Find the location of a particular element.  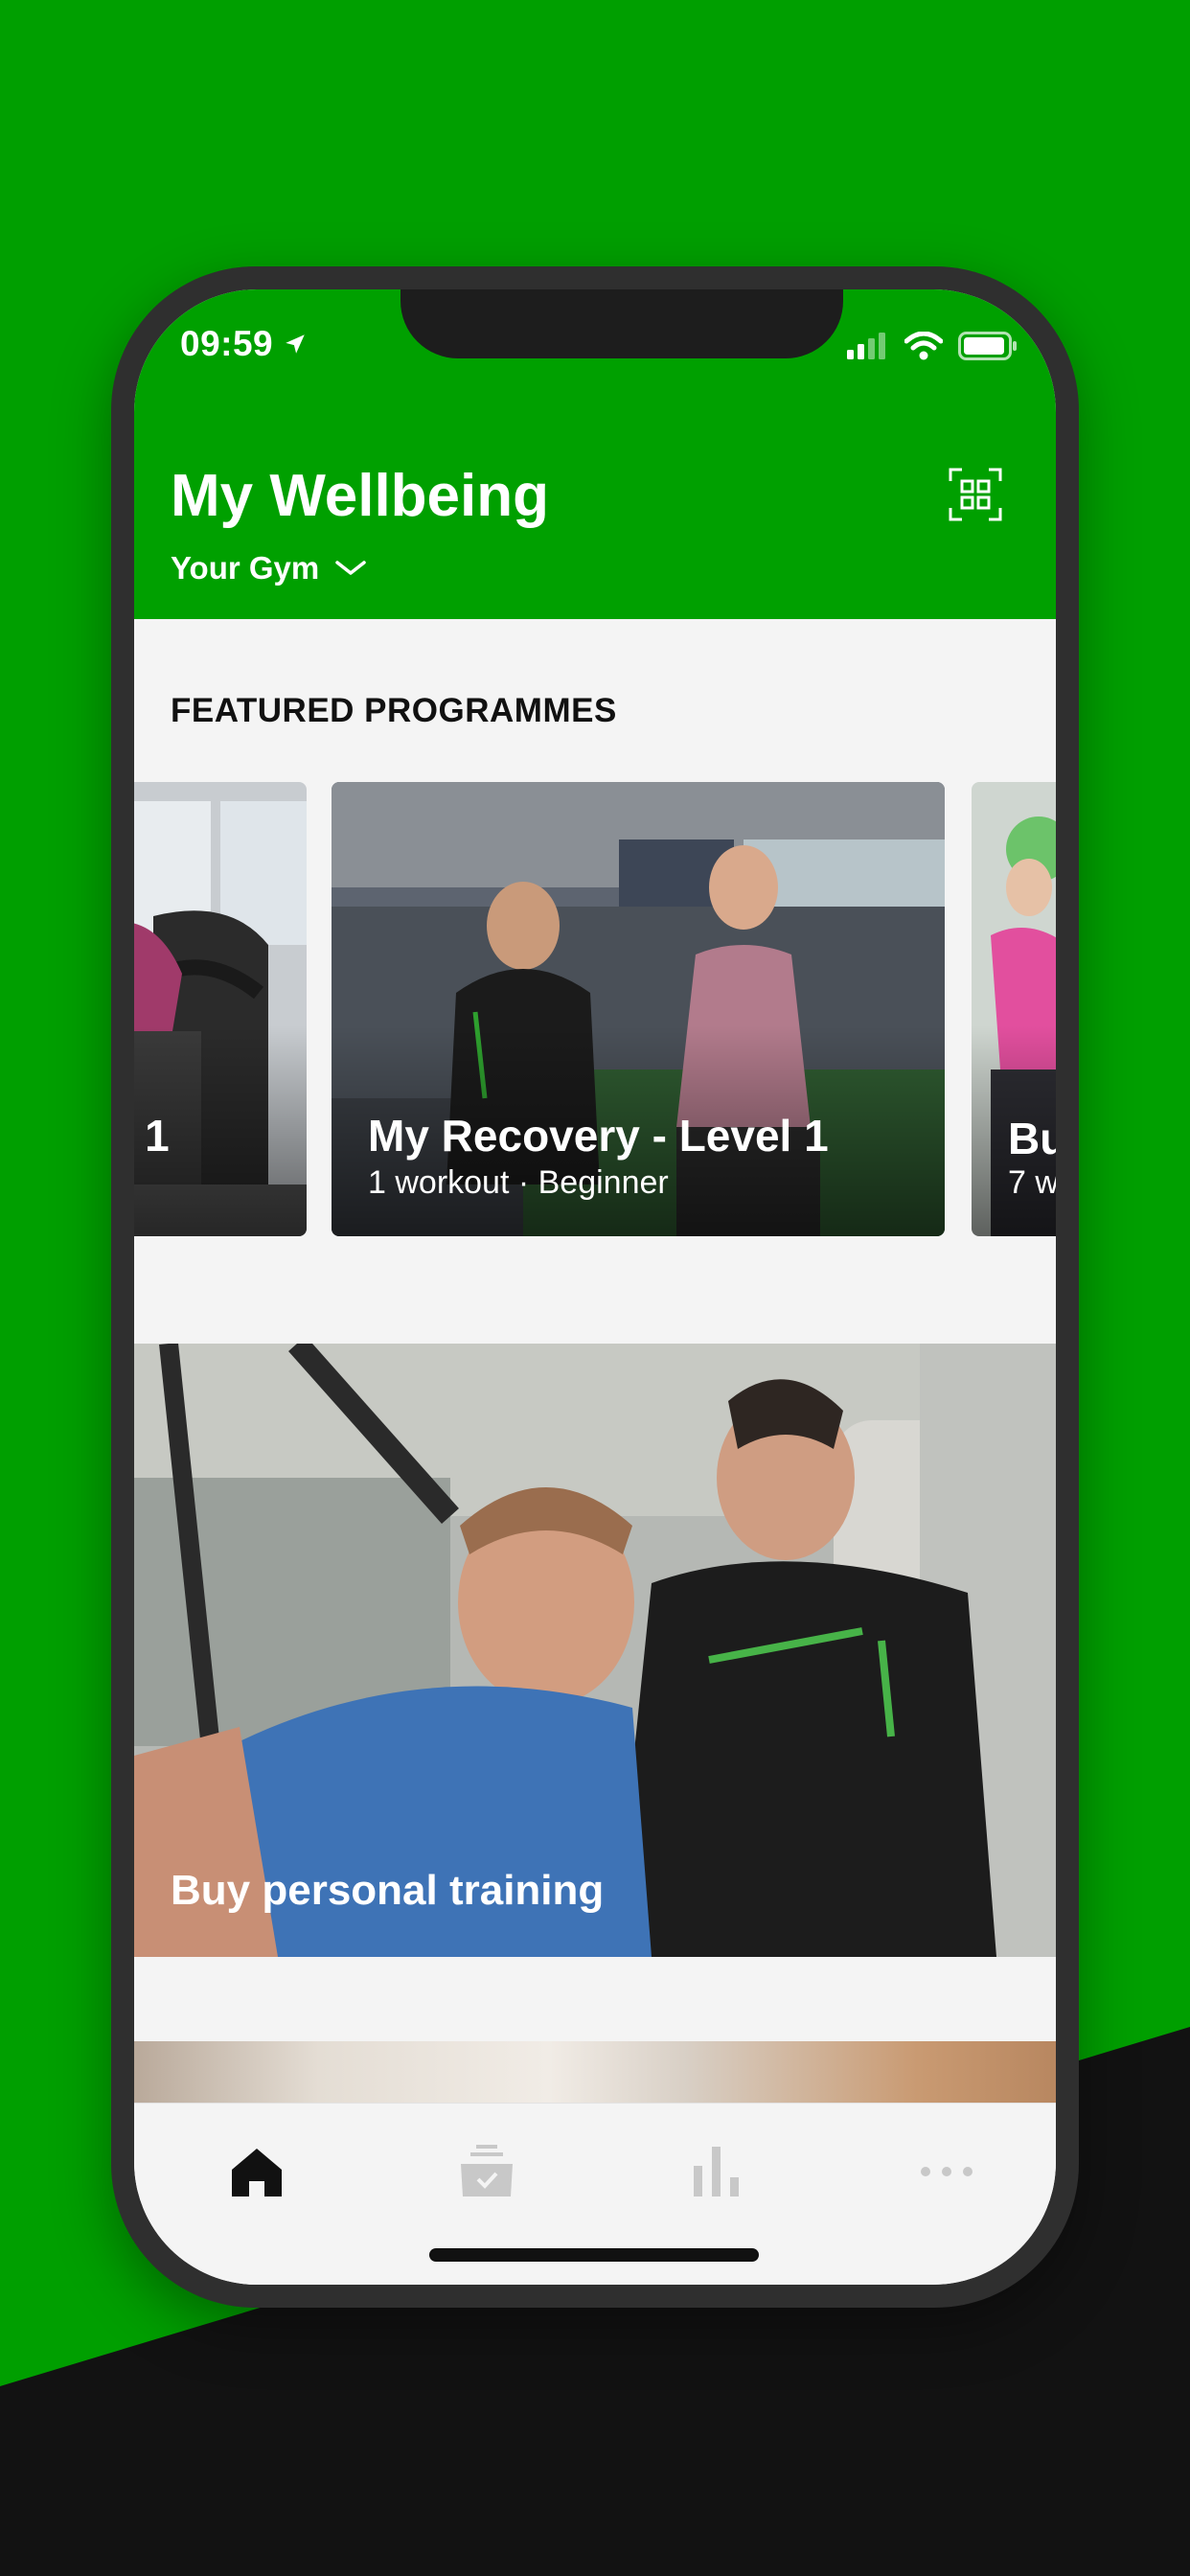

tab-home is located at coordinates (256, 2171).